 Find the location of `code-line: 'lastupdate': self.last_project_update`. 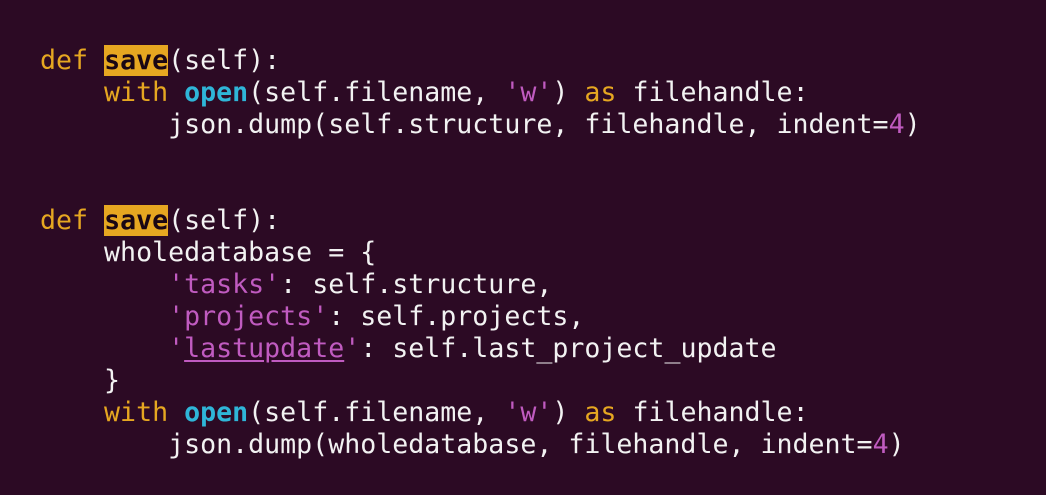

code-line: 'lastupdate': self.last_project_update is located at coordinates (480, 349).